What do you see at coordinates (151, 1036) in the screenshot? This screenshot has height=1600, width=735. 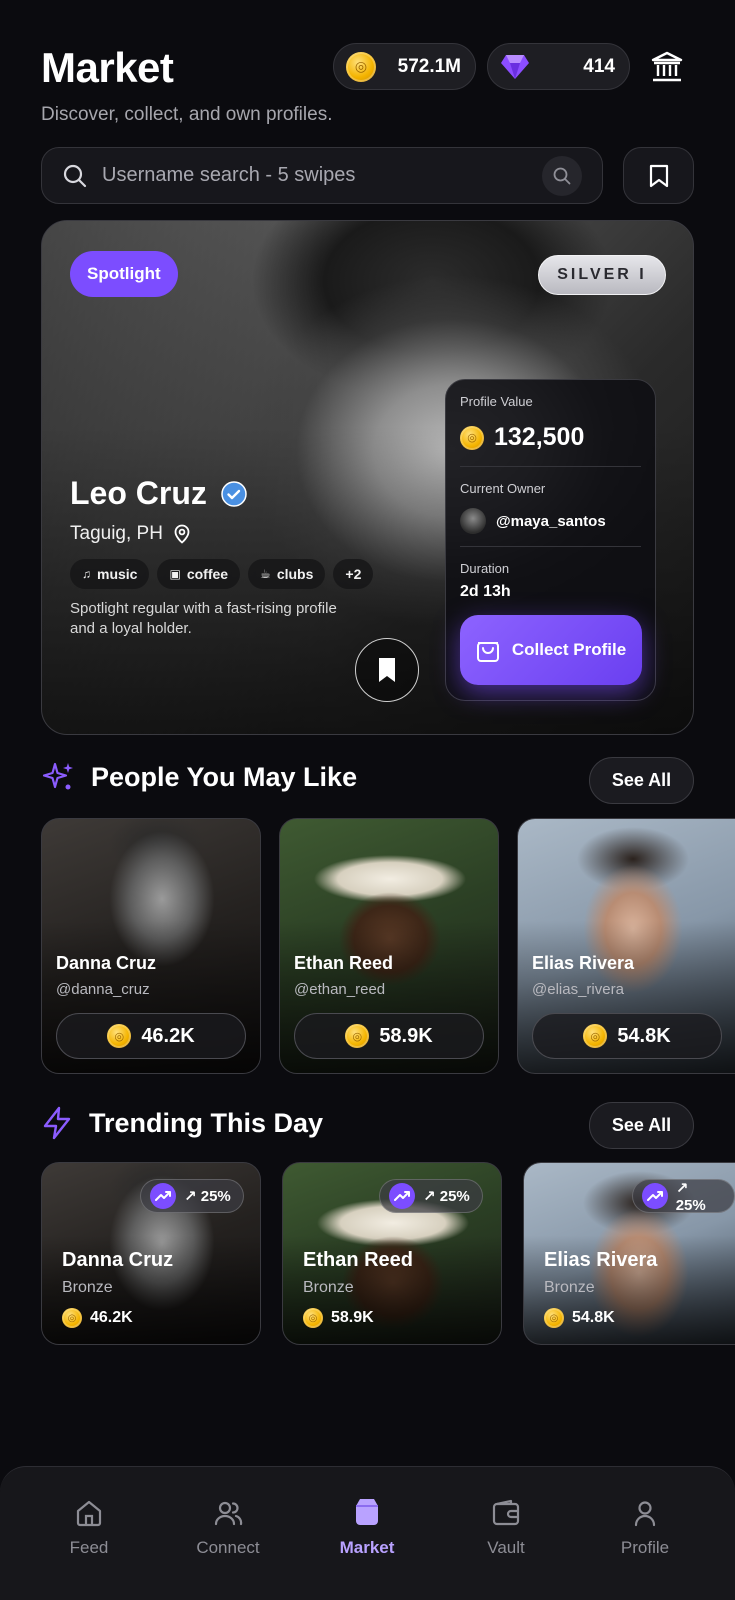 I see `person-price-button: ◎ 46.2K` at bounding box center [151, 1036].